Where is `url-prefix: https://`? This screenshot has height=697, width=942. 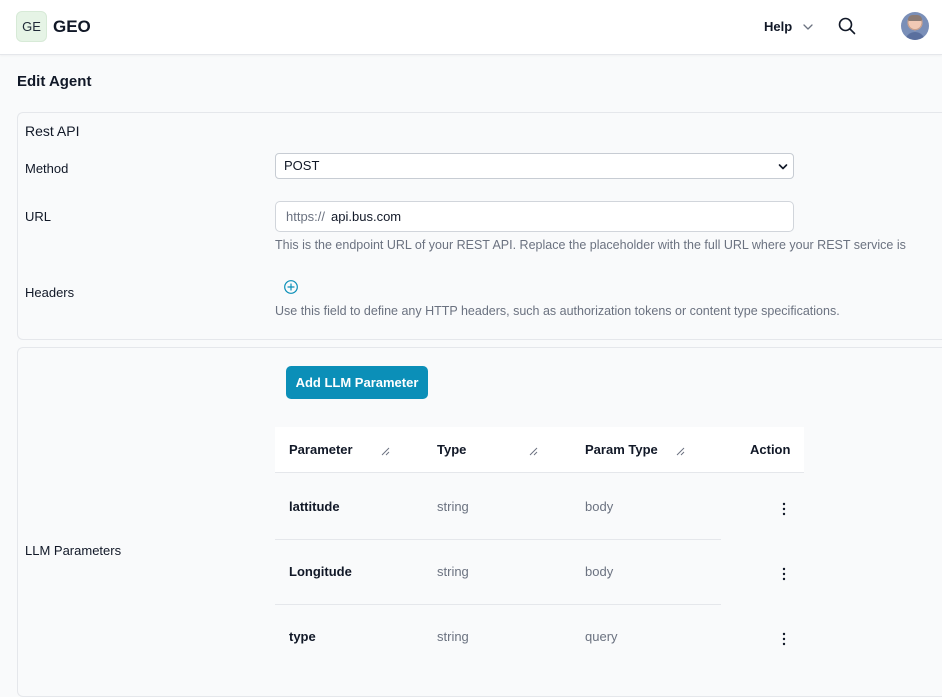
url-prefix: https:// is located at coordinates (306, 216).